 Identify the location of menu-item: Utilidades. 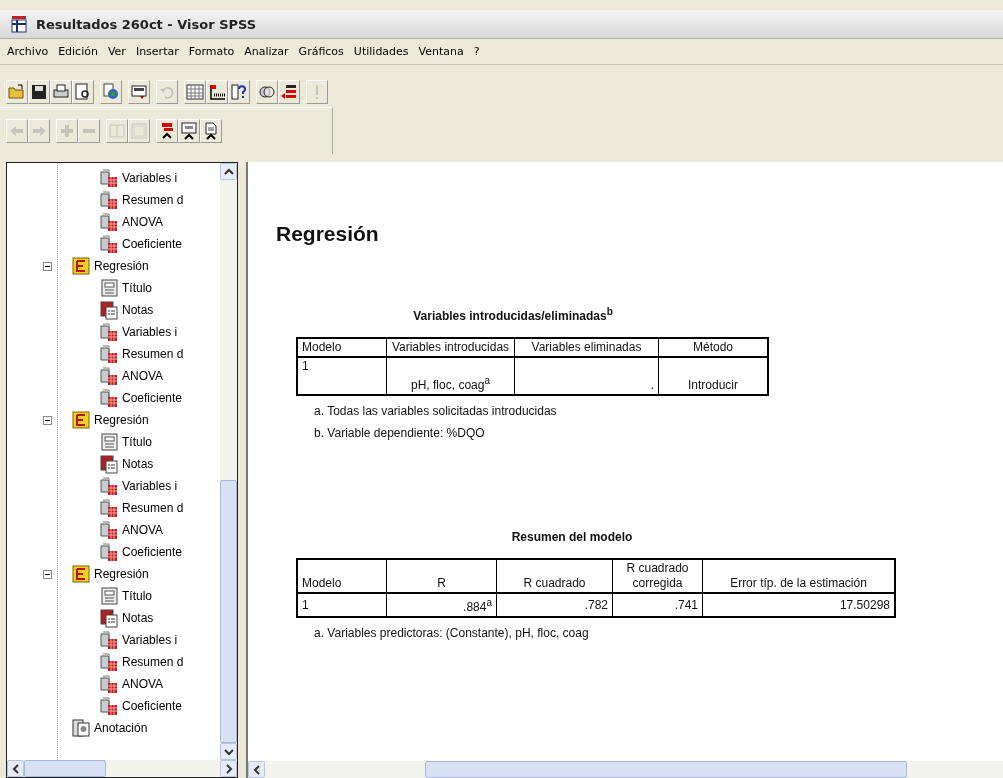
(381, 51).